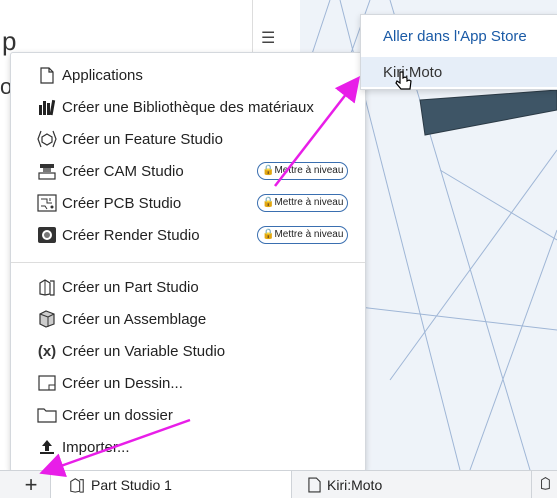 This screenshot has height=498, width=557. I want to click on drawing-icon, so click(47, 383).